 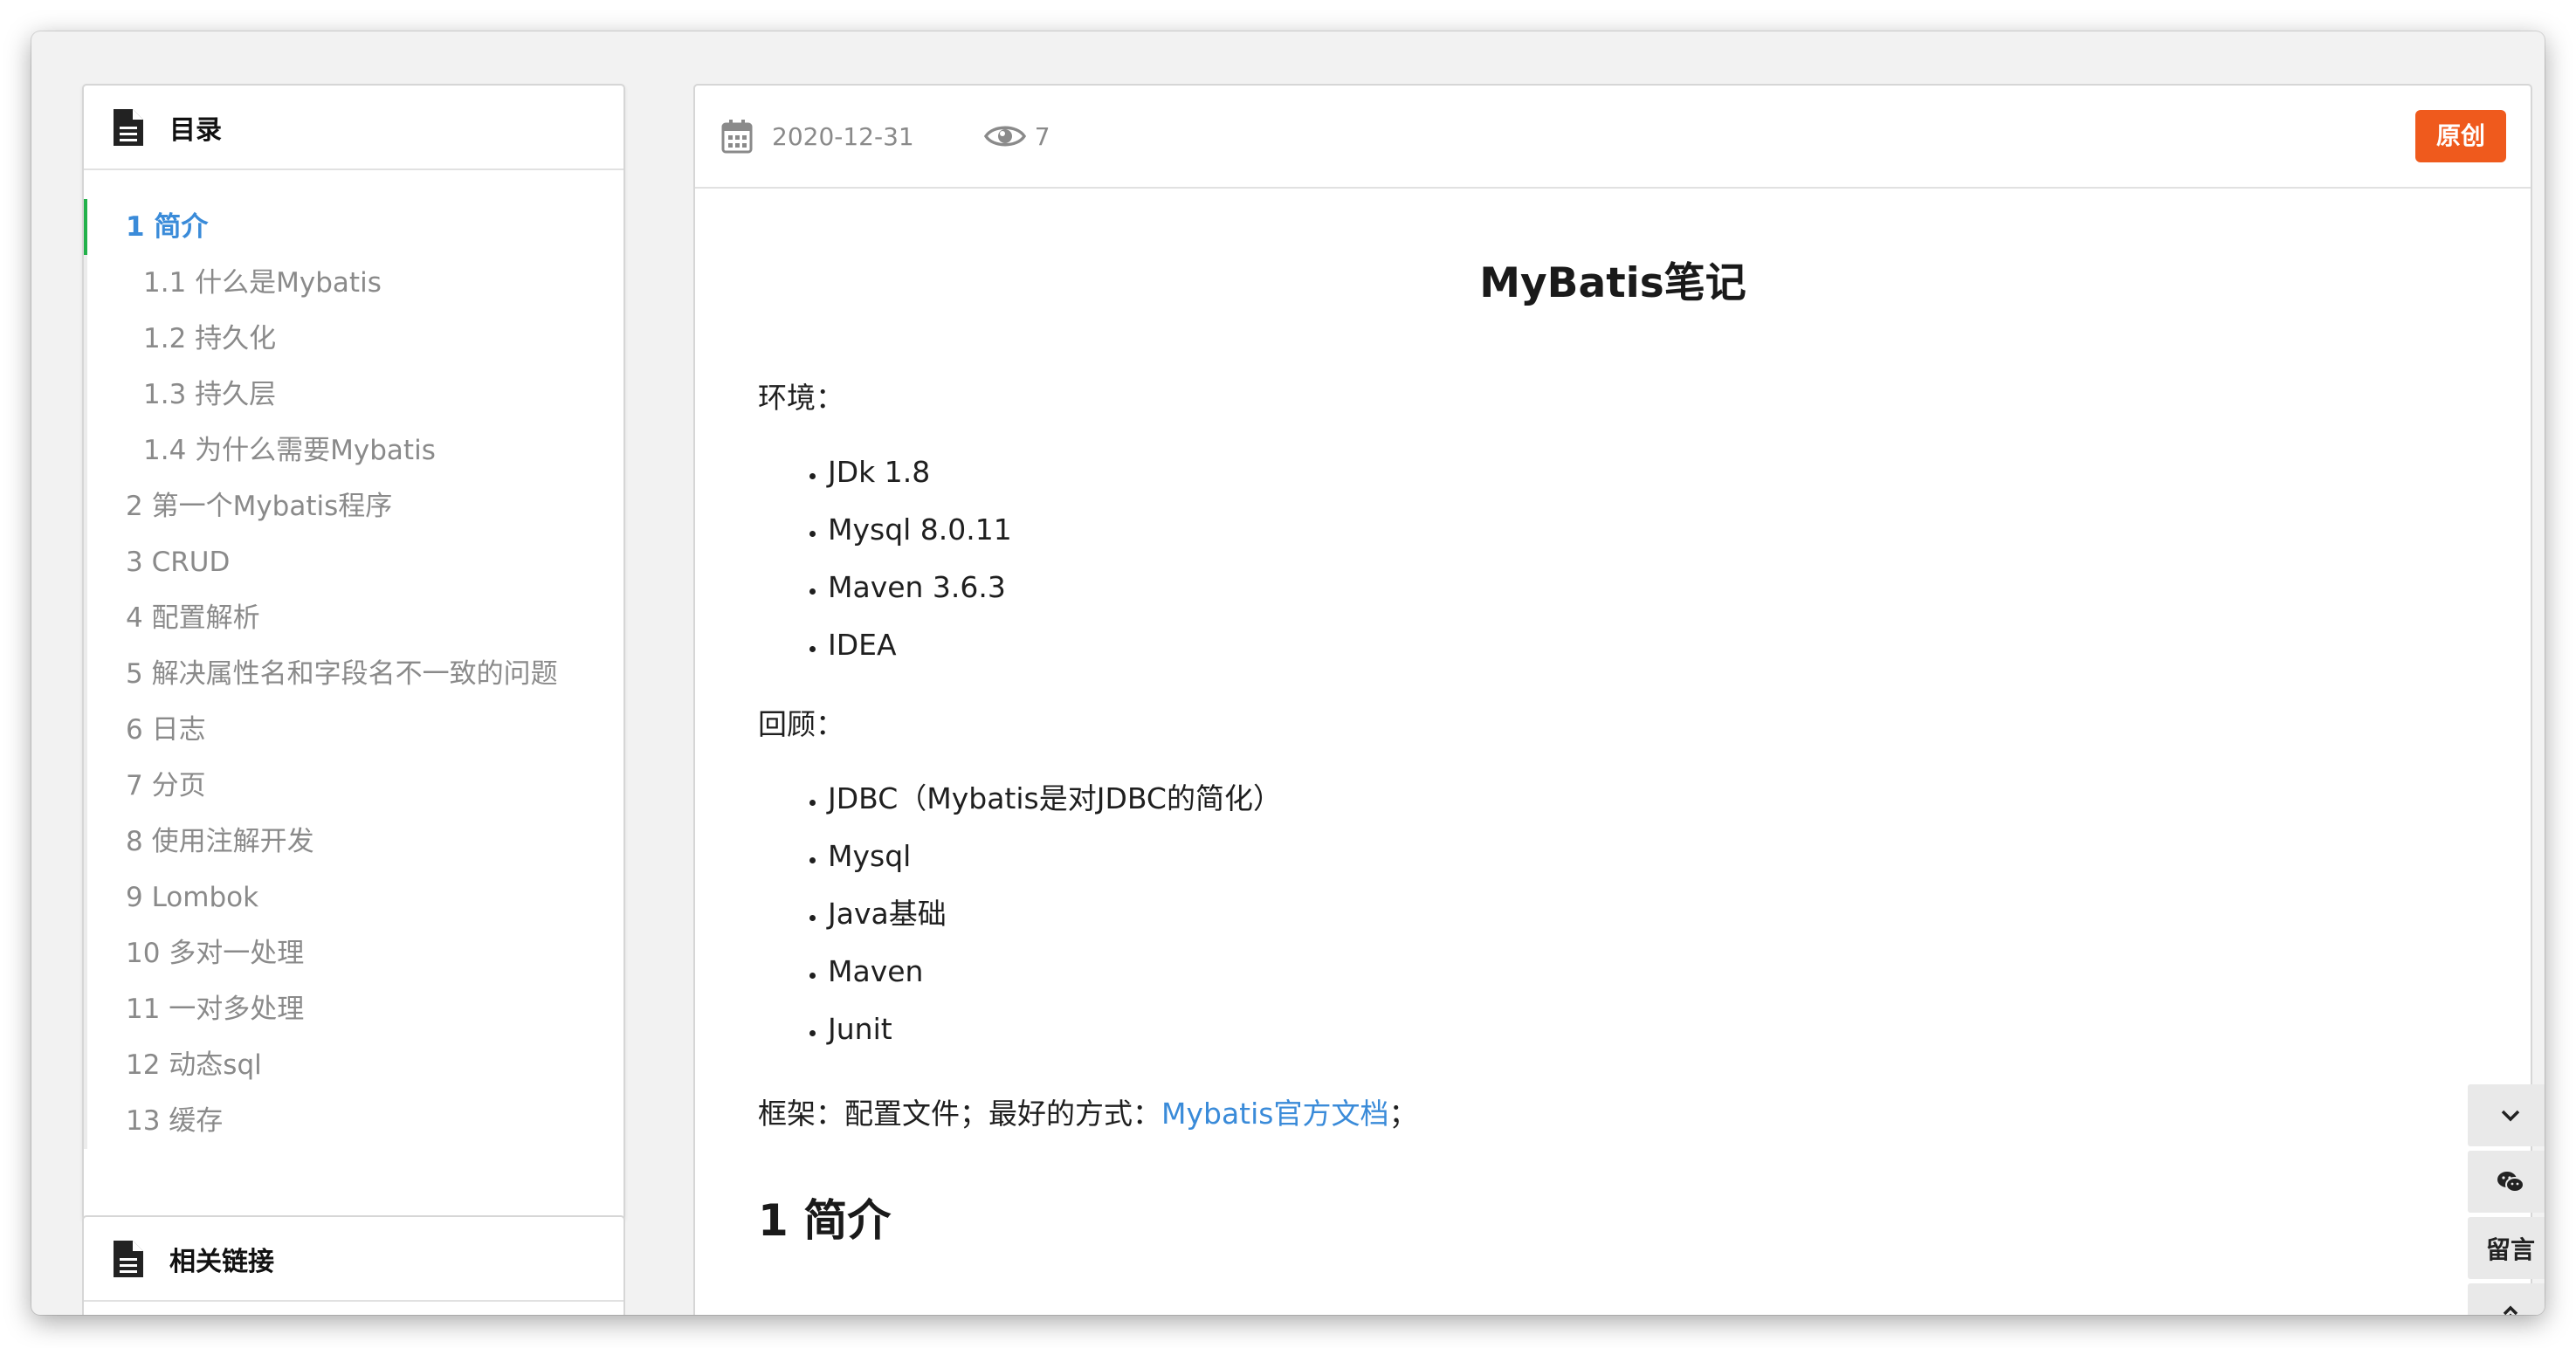 I want to click on wechat-icon, so click(x=2510, y=1182).